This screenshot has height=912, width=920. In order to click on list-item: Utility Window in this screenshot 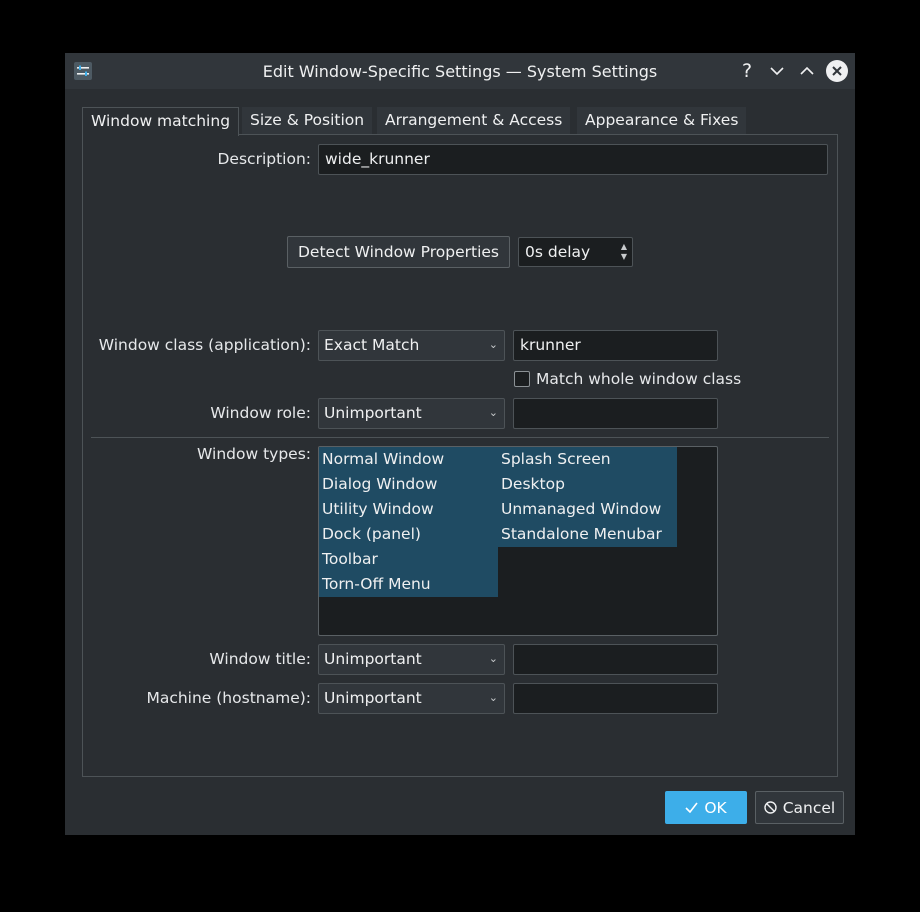, I will do `click(408, 509)`.